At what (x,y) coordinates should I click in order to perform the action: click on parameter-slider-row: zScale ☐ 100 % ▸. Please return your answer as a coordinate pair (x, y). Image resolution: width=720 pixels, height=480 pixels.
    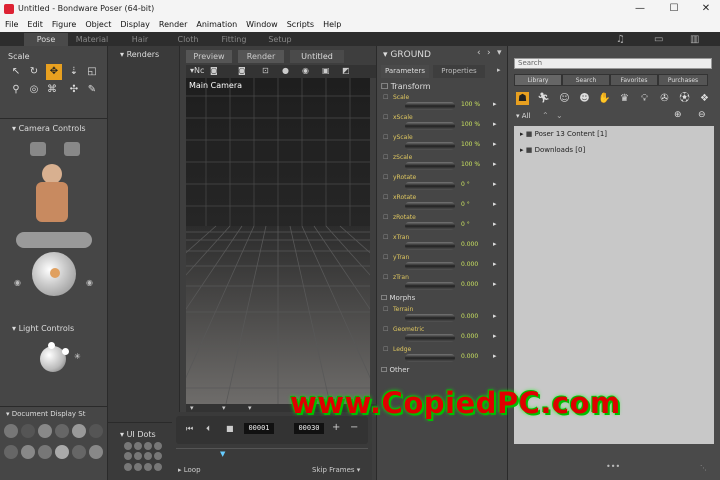
    Looking at the image, I should click on (443, 163).